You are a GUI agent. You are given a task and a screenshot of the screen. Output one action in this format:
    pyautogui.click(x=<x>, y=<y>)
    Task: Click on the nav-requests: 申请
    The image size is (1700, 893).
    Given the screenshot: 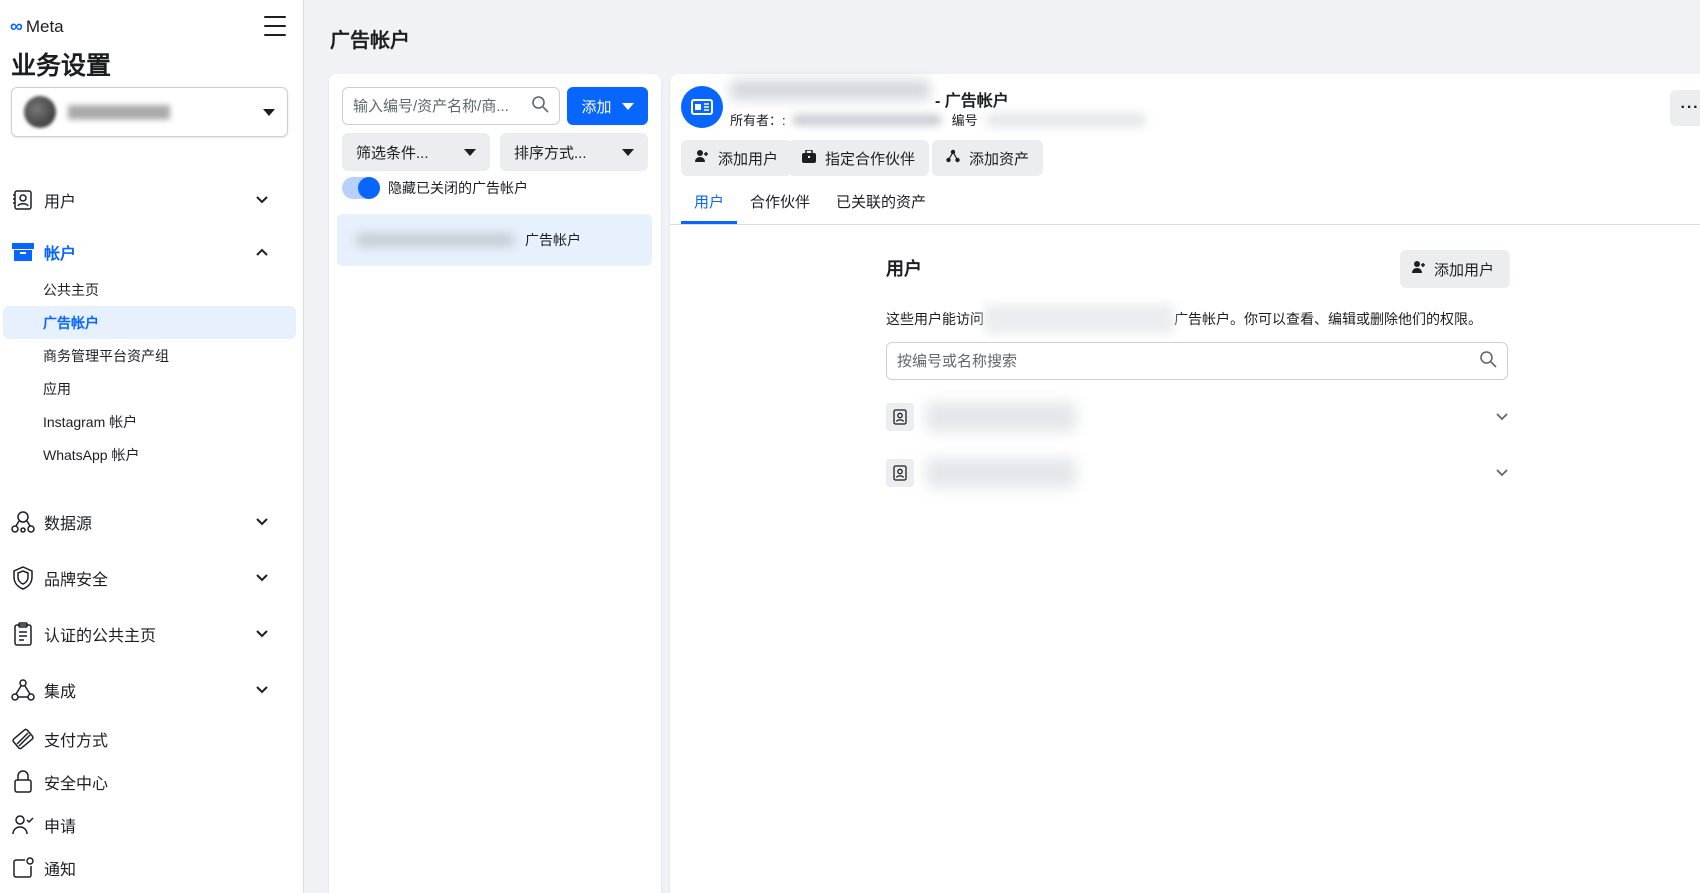 What is the action you would take?
    pyautogui.click(x=148, y=825)
    